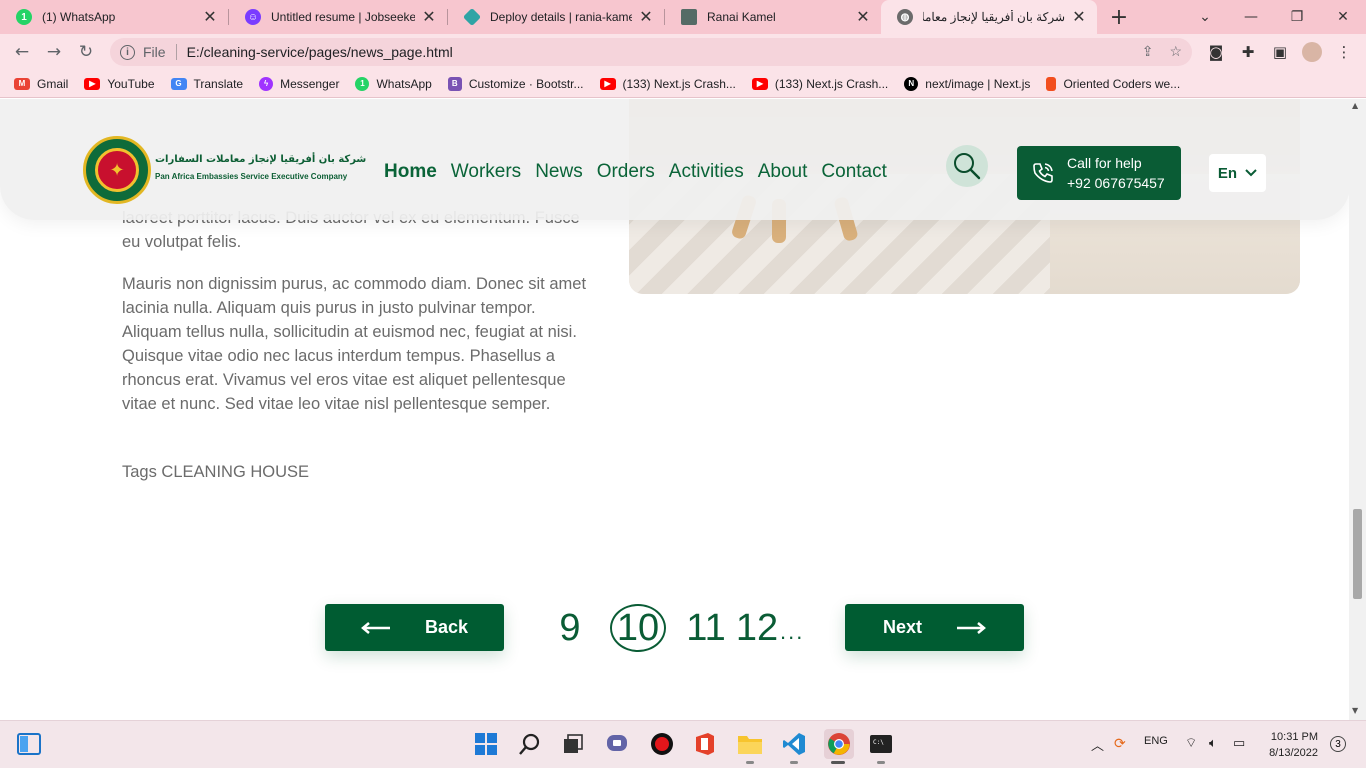  I want to click on tab-jobseeker: ☺ Untitled resume | Jobseeker ✕, so click(338, 17).